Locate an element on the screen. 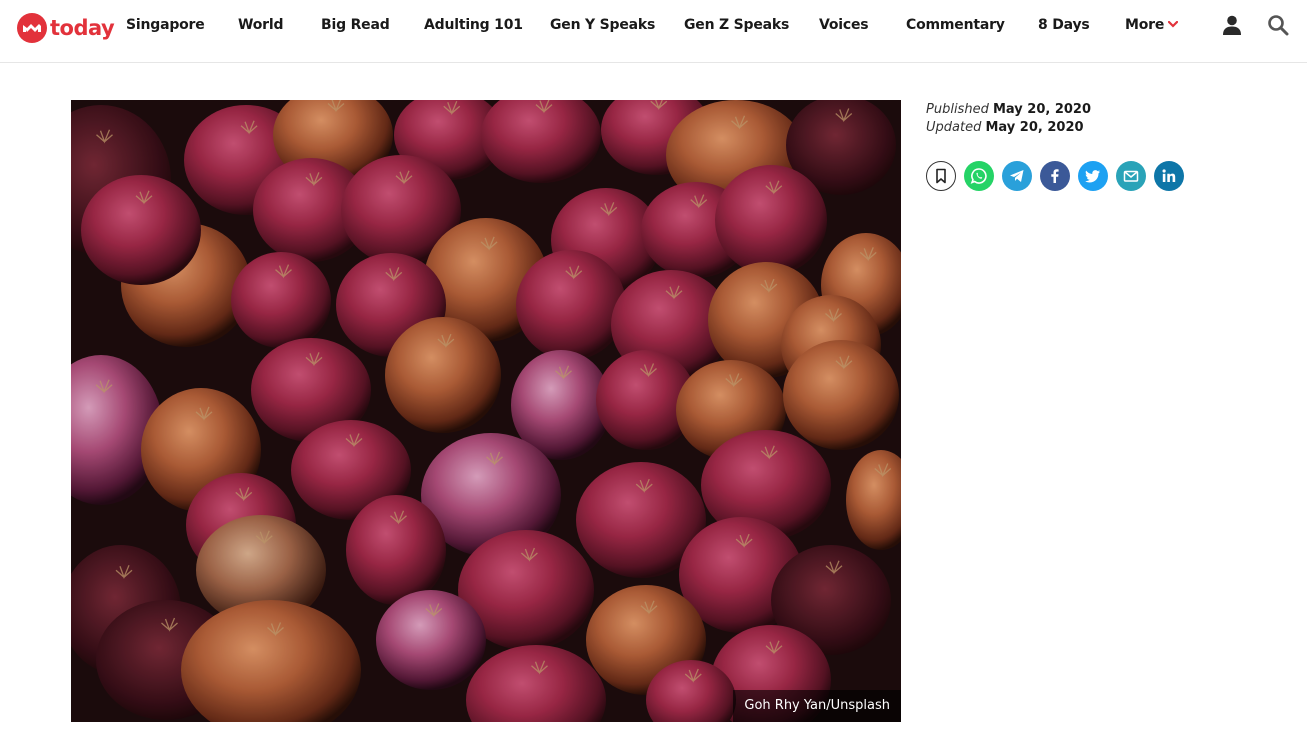 The image size is (1307, 737). updated-date: May 20, 2020 is located at coordinates (1034, 127).